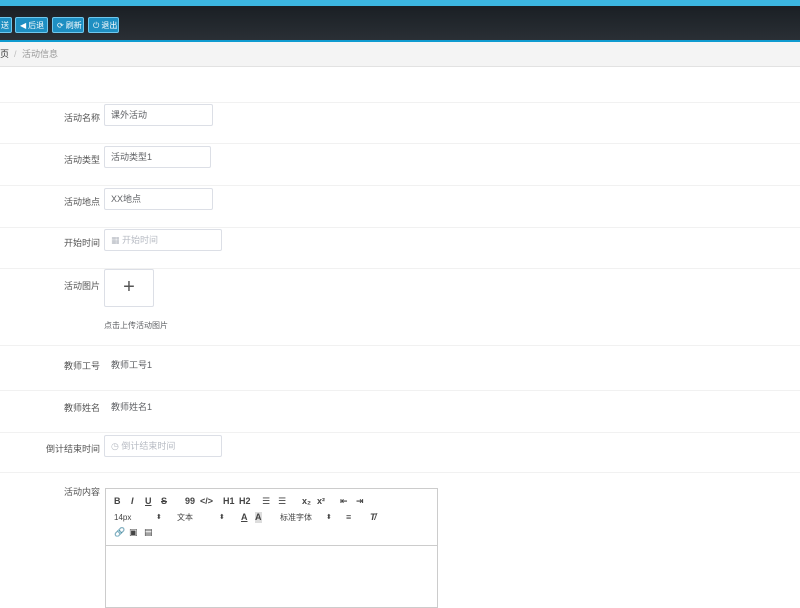 This screenshot has width=800, height=608. Describe the element at coordinates (158, 115) in the screenshot. I see `activity-name-input: 课外活动` at that location.